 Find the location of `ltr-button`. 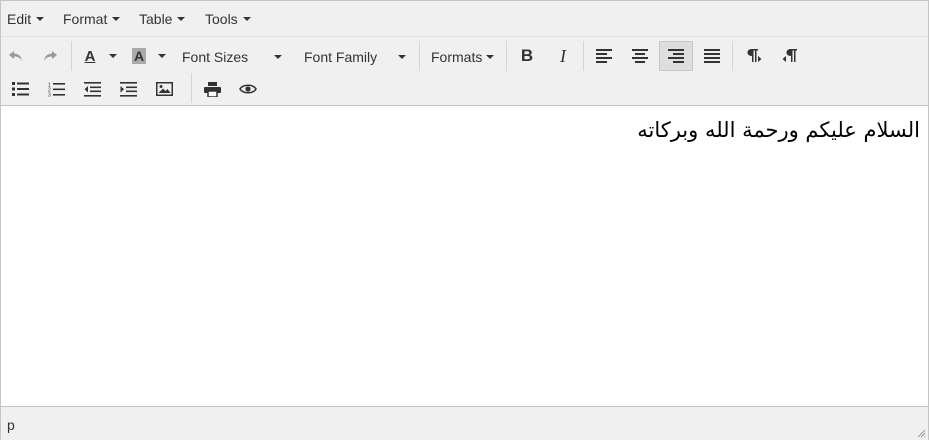

ltr-button is located at coordinates (754, 56).